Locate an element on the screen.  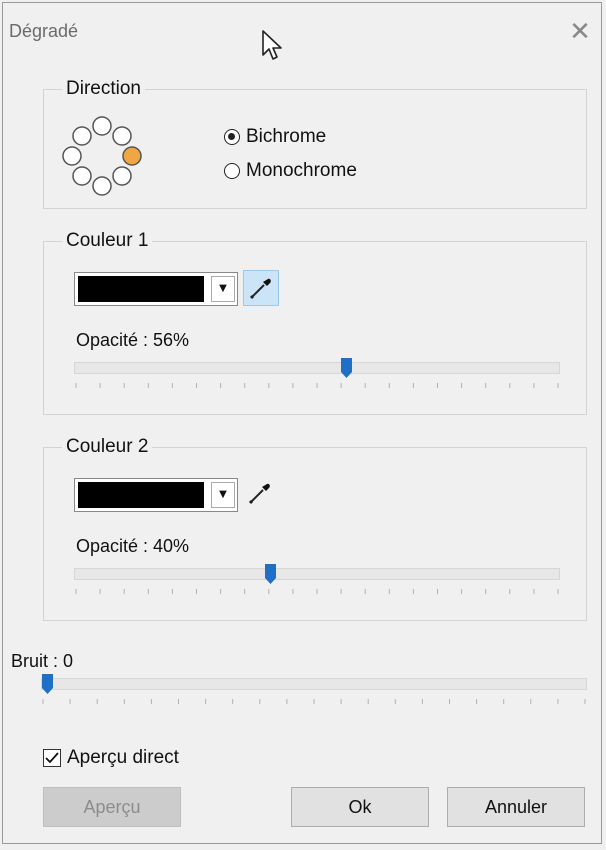
live-preview-checkbox-row: Aperçu direct is located at coordinates (111, 758).